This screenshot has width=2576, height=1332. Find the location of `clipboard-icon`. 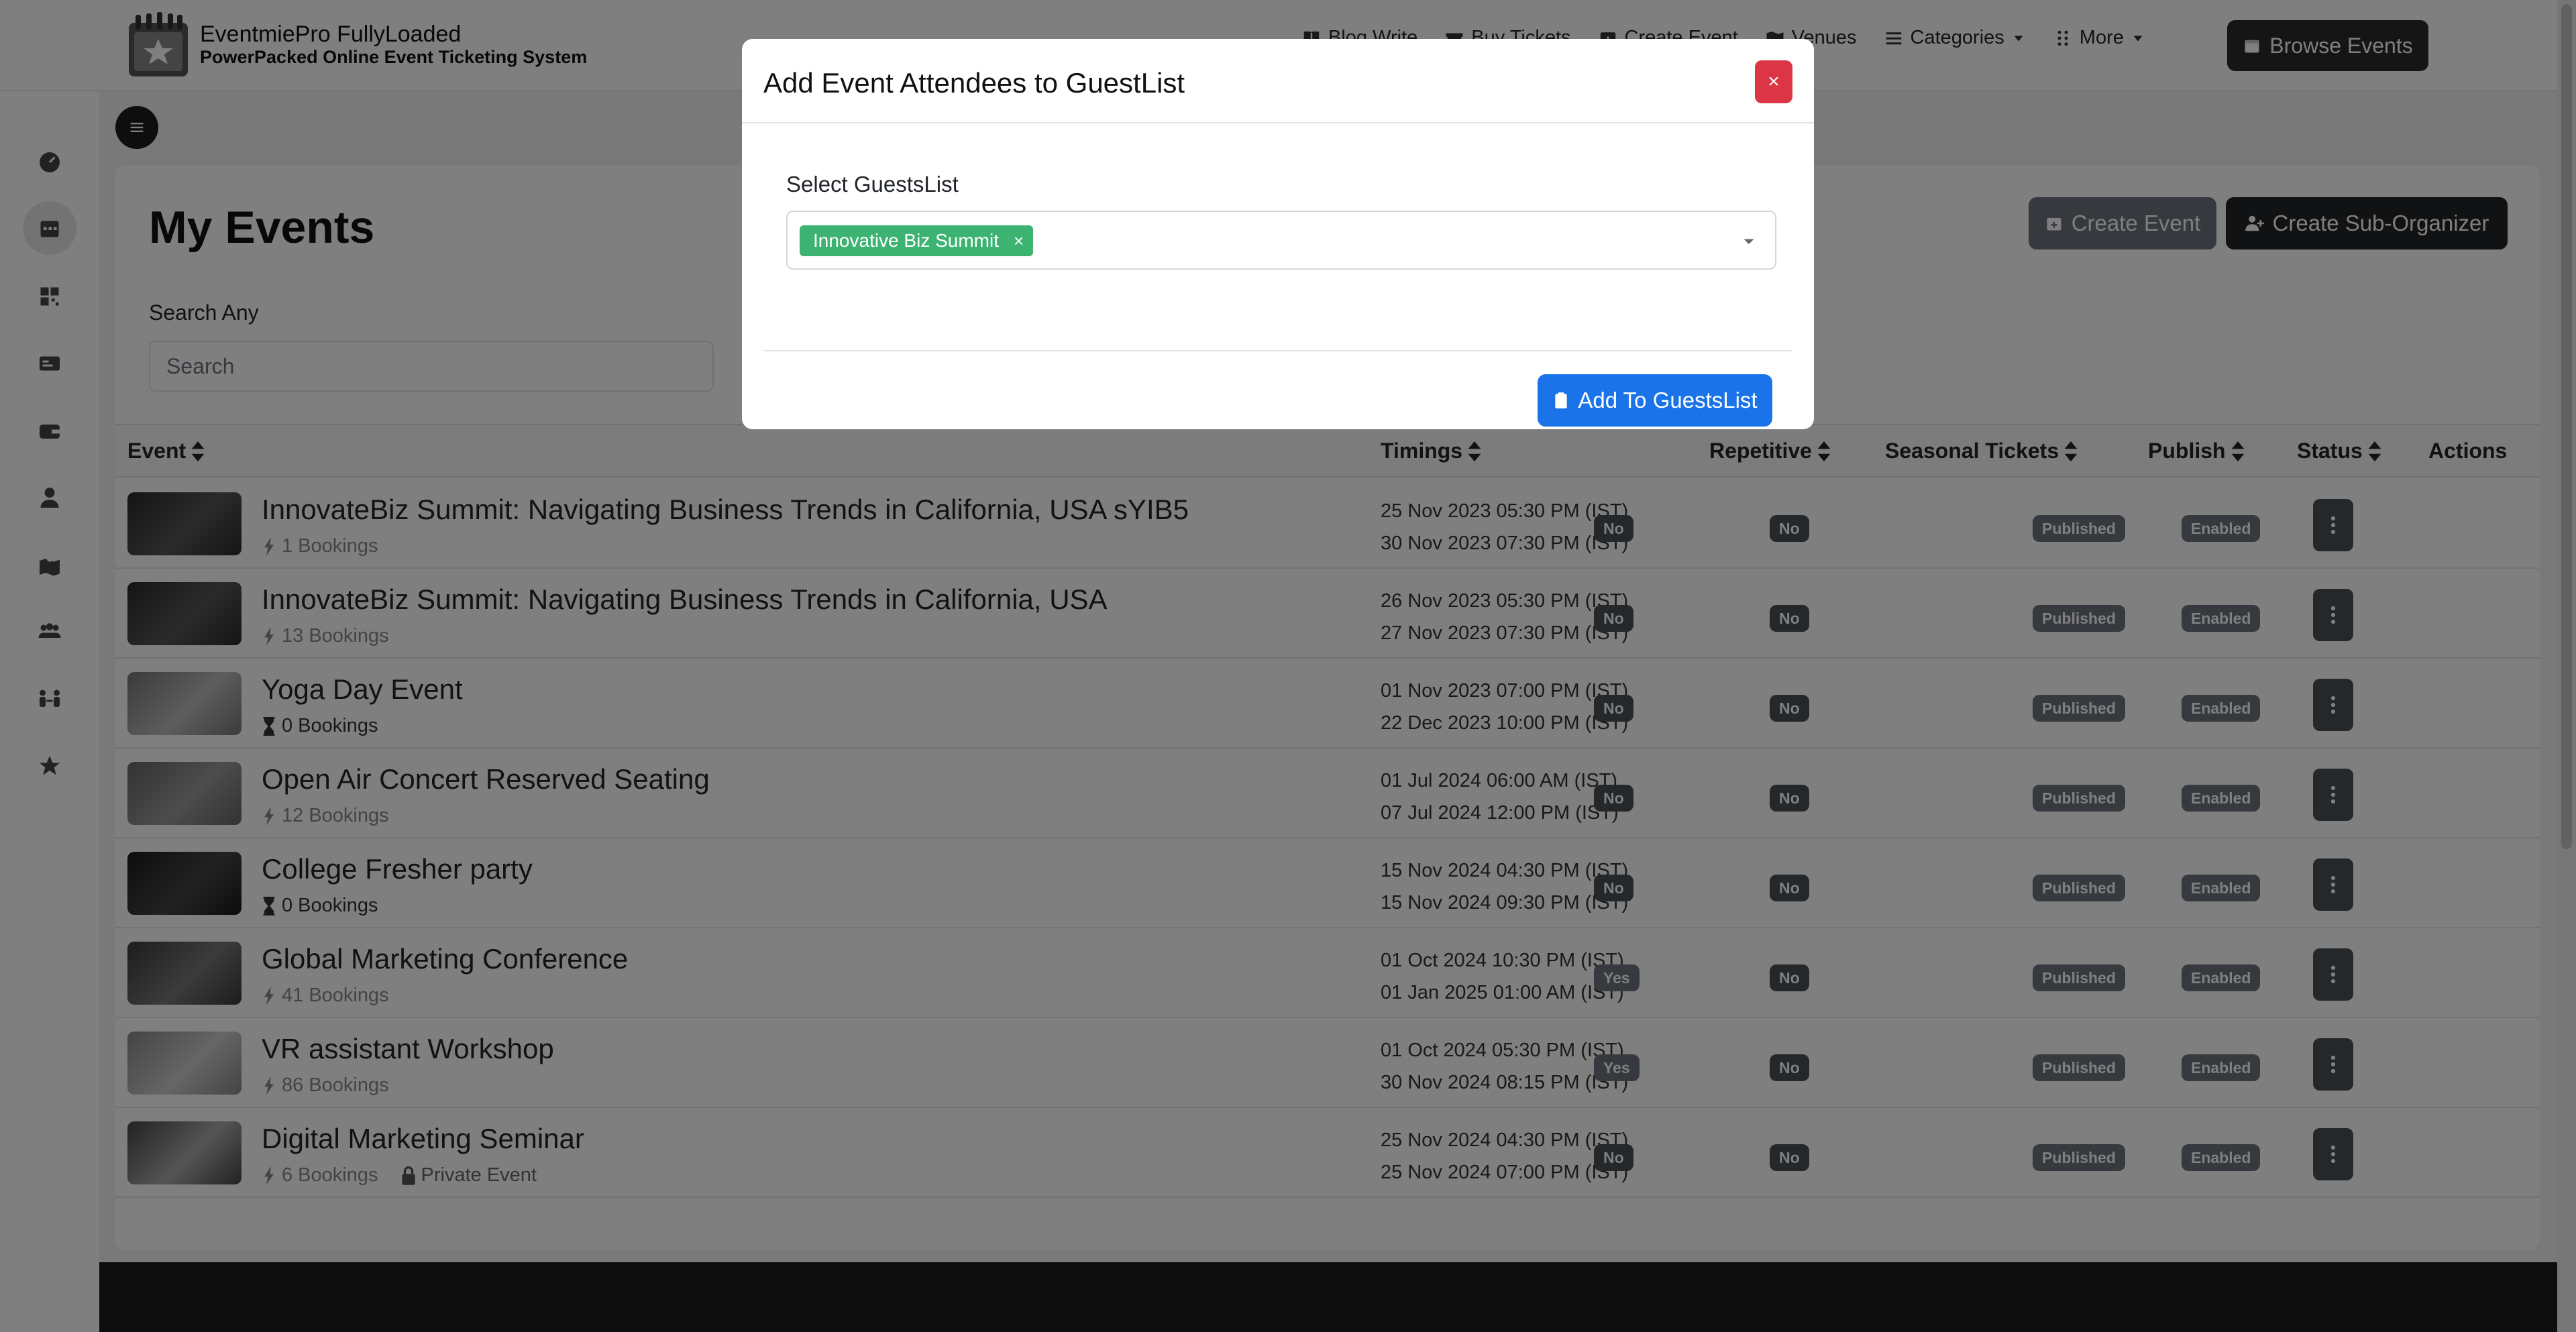

clipboard-icon is located at coordinates (1561, 400).